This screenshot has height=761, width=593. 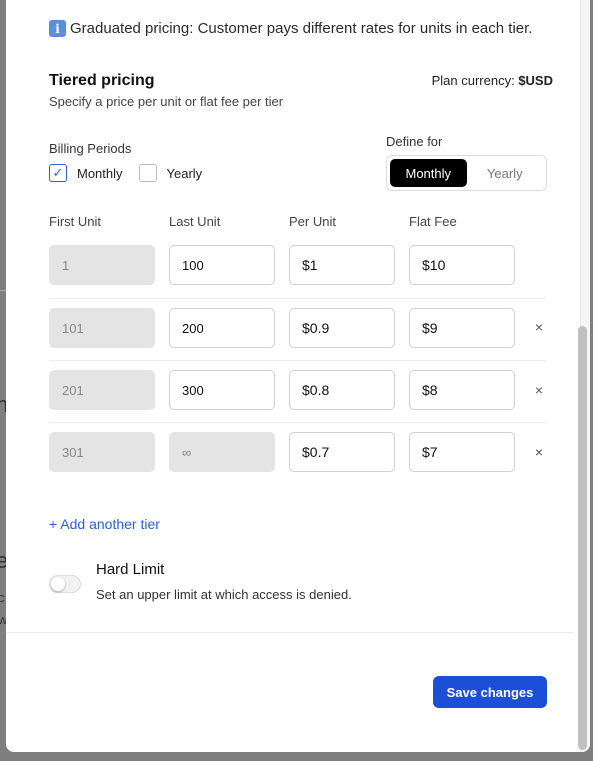 What do you see at coordinates (342, 452) in the screenshot?
I see `per-unit-input: $0.7` at bounding box center [342, 452].